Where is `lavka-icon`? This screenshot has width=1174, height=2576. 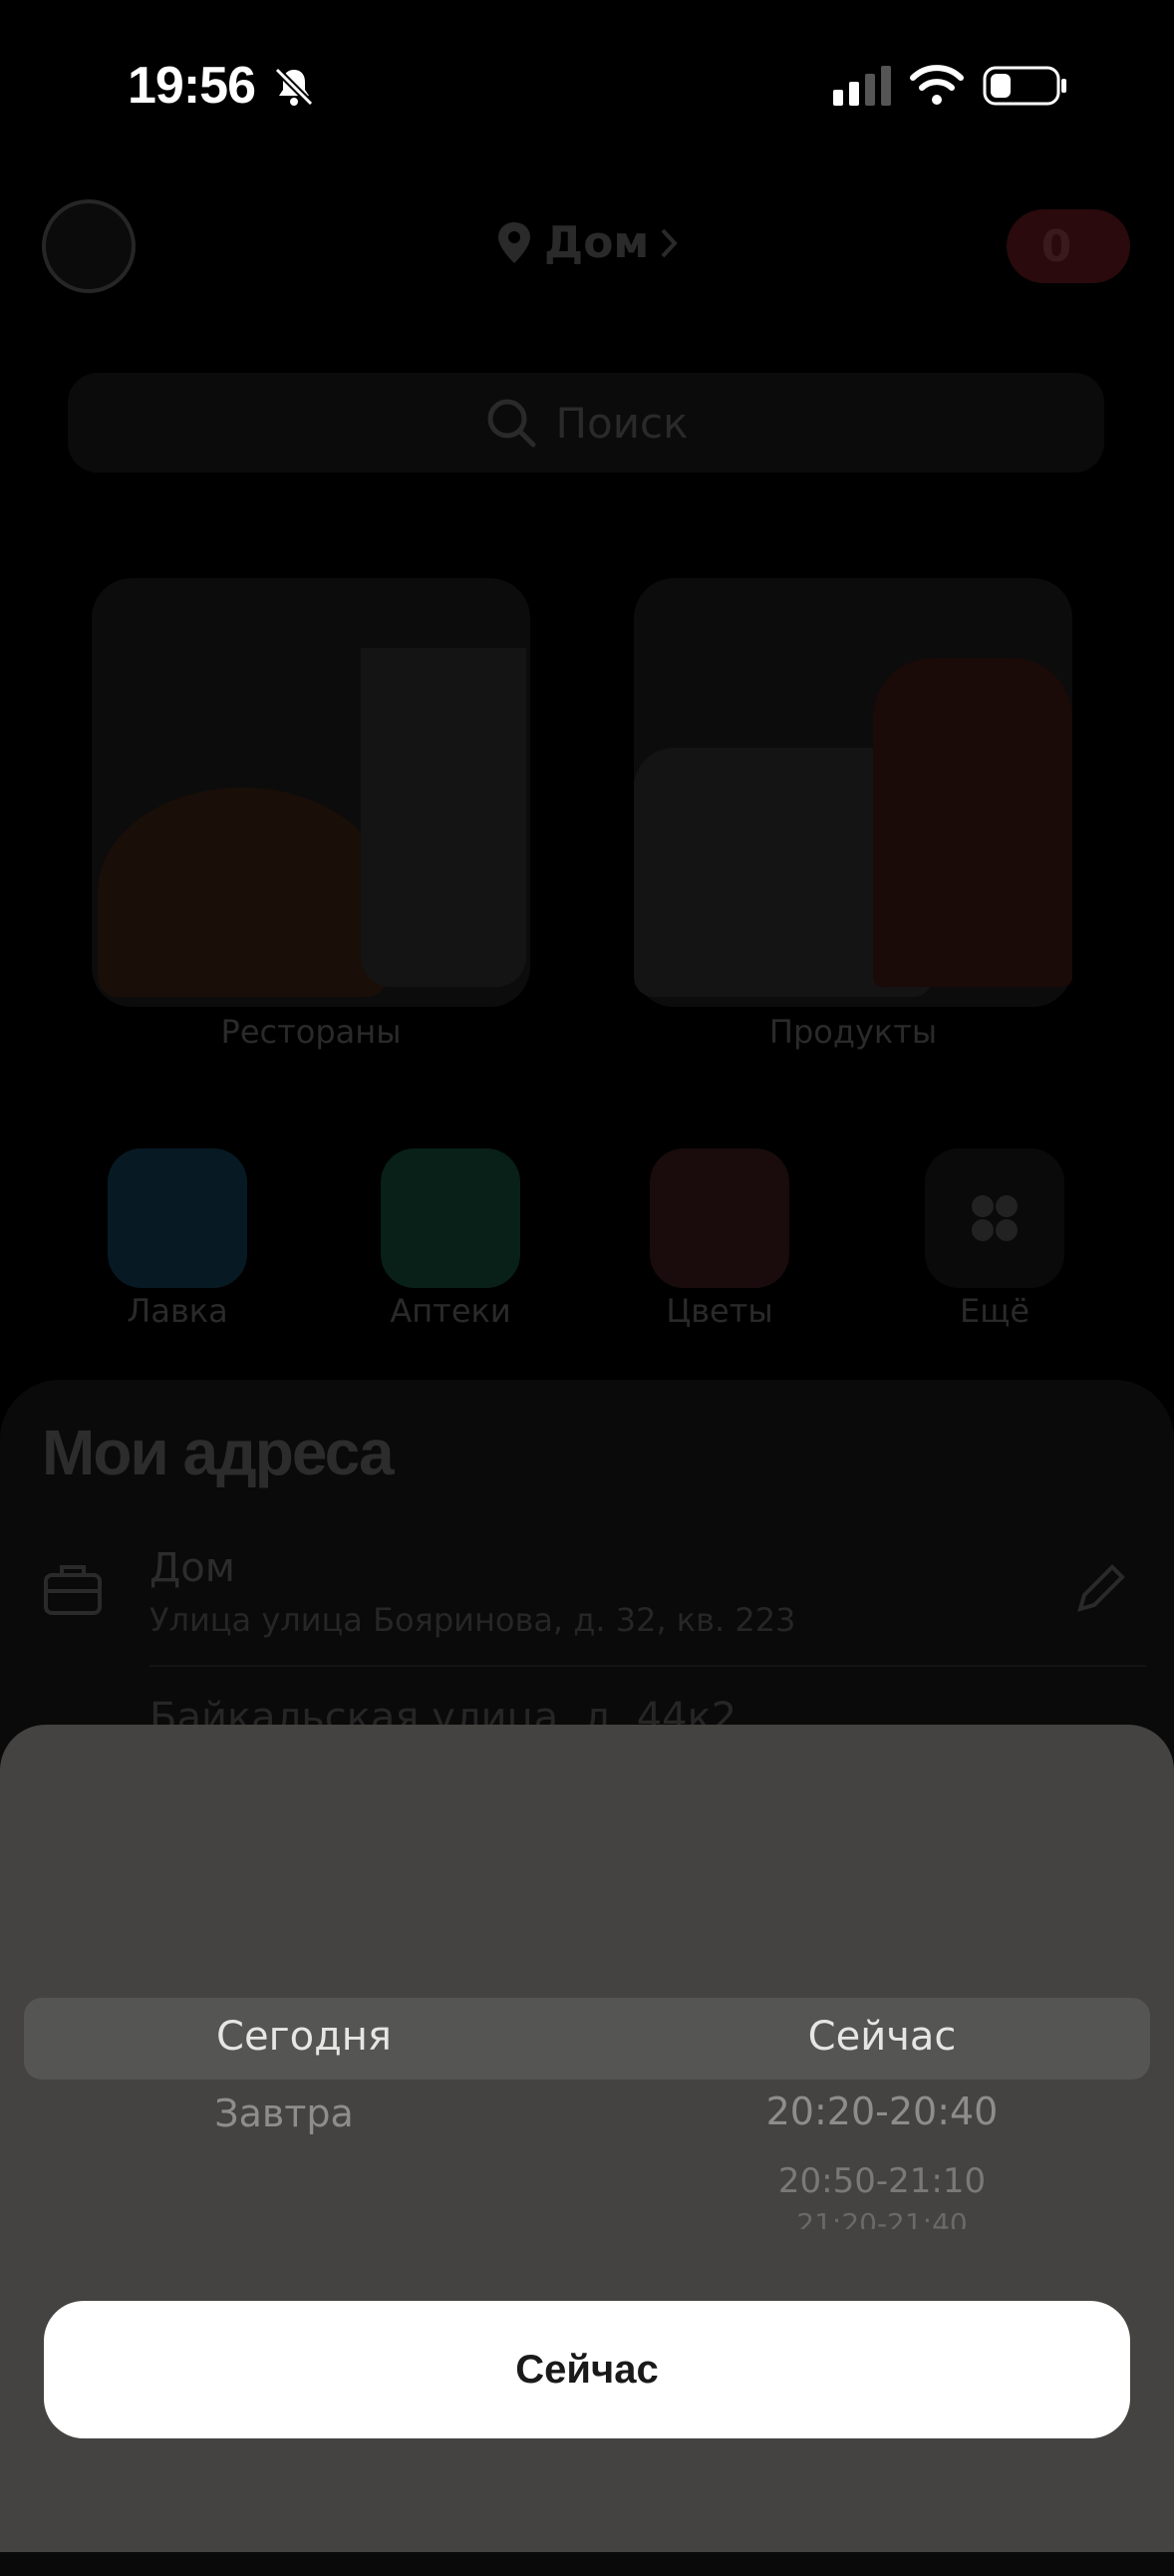
lavka-icon is located at coordinates (177, 1218).